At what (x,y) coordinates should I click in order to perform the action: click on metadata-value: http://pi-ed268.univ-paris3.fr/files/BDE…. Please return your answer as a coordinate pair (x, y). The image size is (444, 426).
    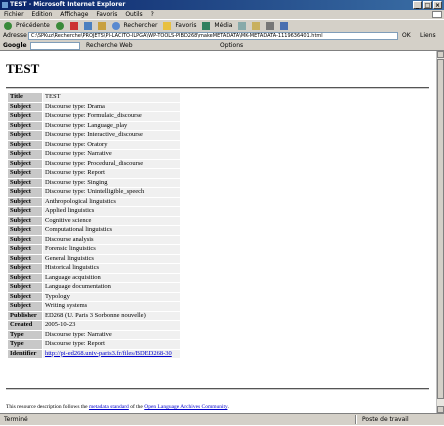
    Looking at the image, I should click on (111, 353).